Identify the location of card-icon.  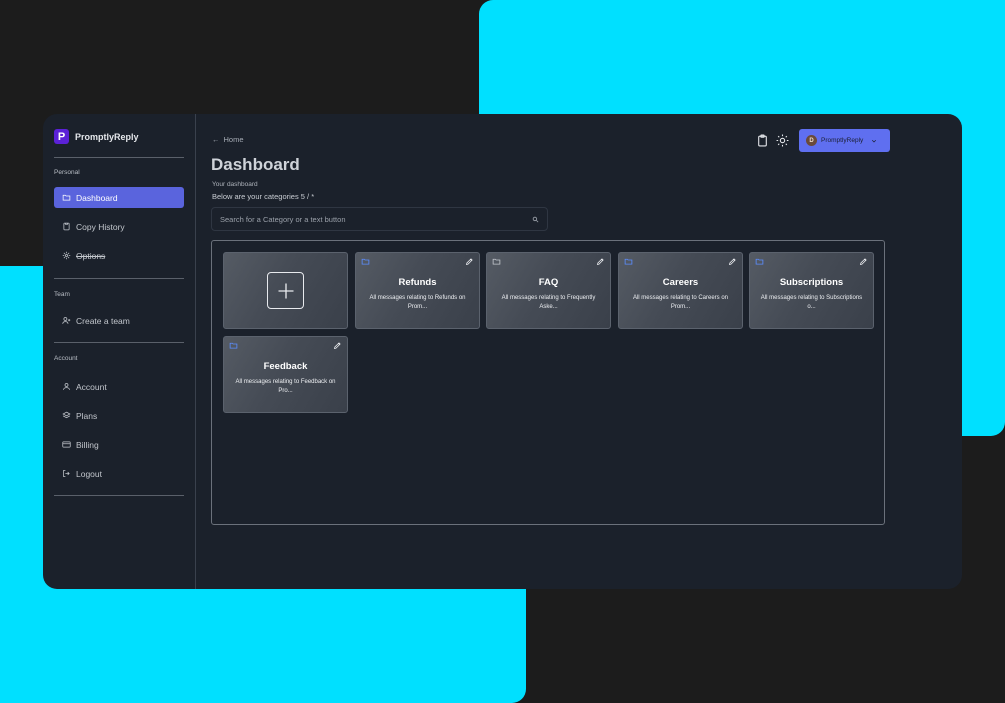
(66, 444).